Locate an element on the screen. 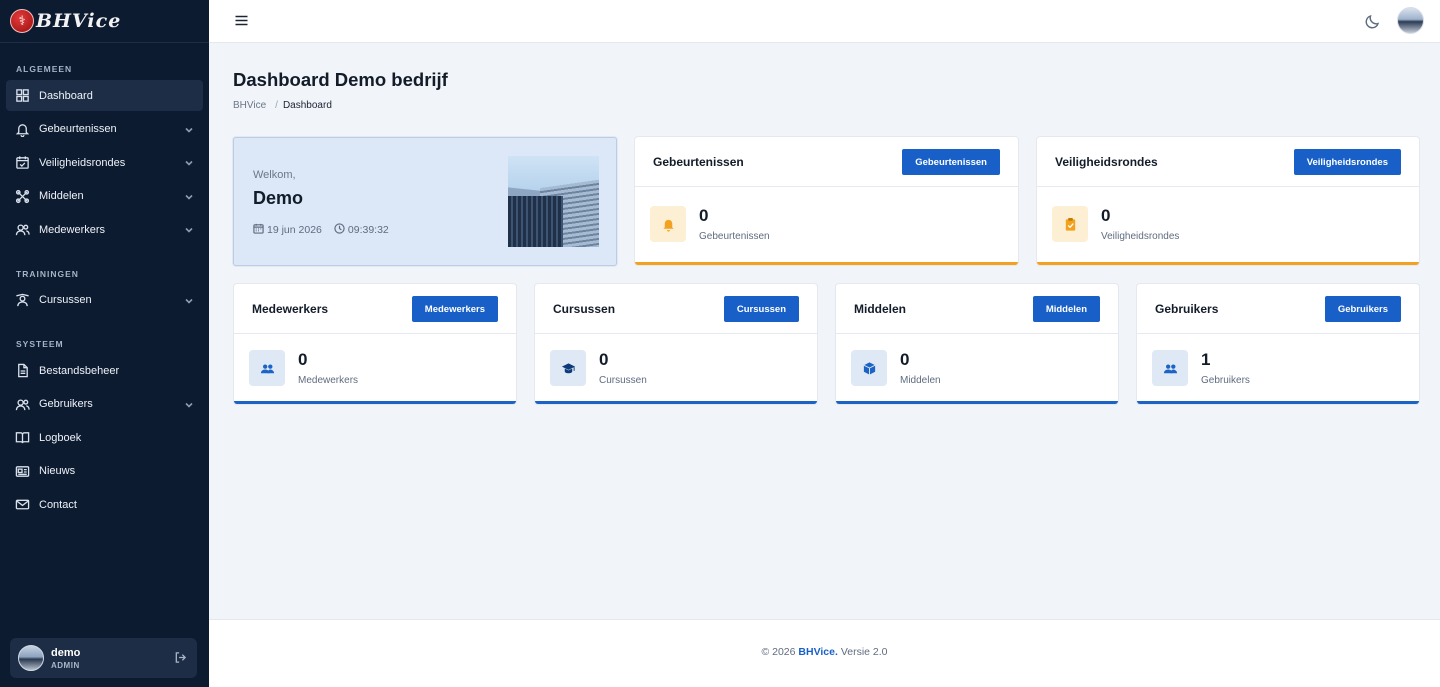 The image size is (1440, 687). logo: ⚕ BHVice is located at coordinates (104, 21).